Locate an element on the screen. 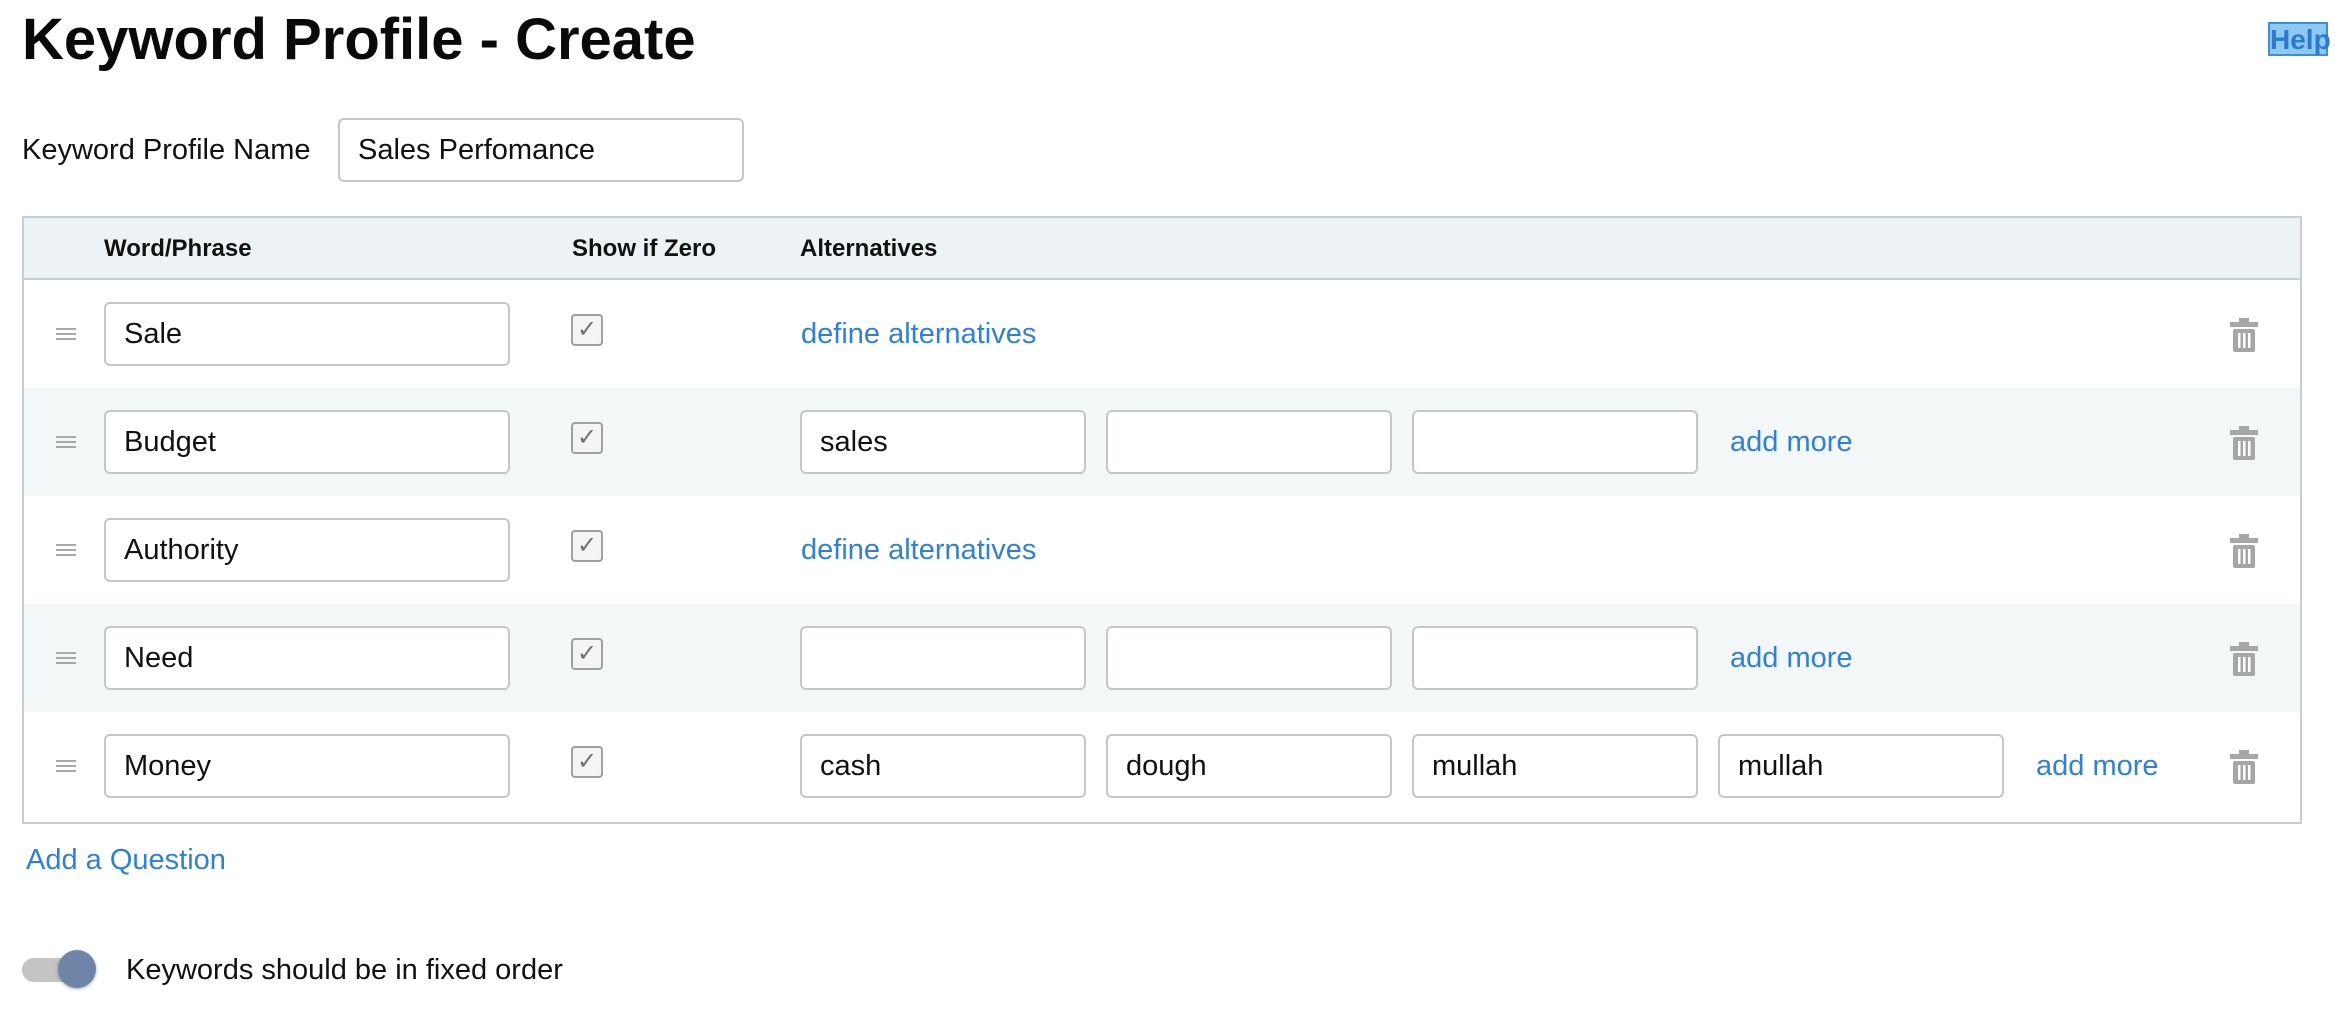  profile-name-label: Keyword Profile Name is located at coordinates (166, 149).